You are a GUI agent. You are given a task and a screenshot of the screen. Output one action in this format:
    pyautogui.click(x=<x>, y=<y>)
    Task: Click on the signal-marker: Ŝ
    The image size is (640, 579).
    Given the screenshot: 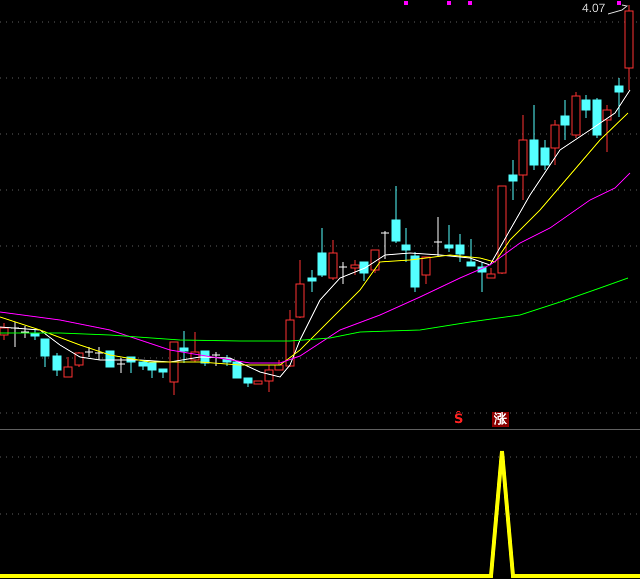 What is the action you would take?
    pyautogui.click(x=458, y=419)
    